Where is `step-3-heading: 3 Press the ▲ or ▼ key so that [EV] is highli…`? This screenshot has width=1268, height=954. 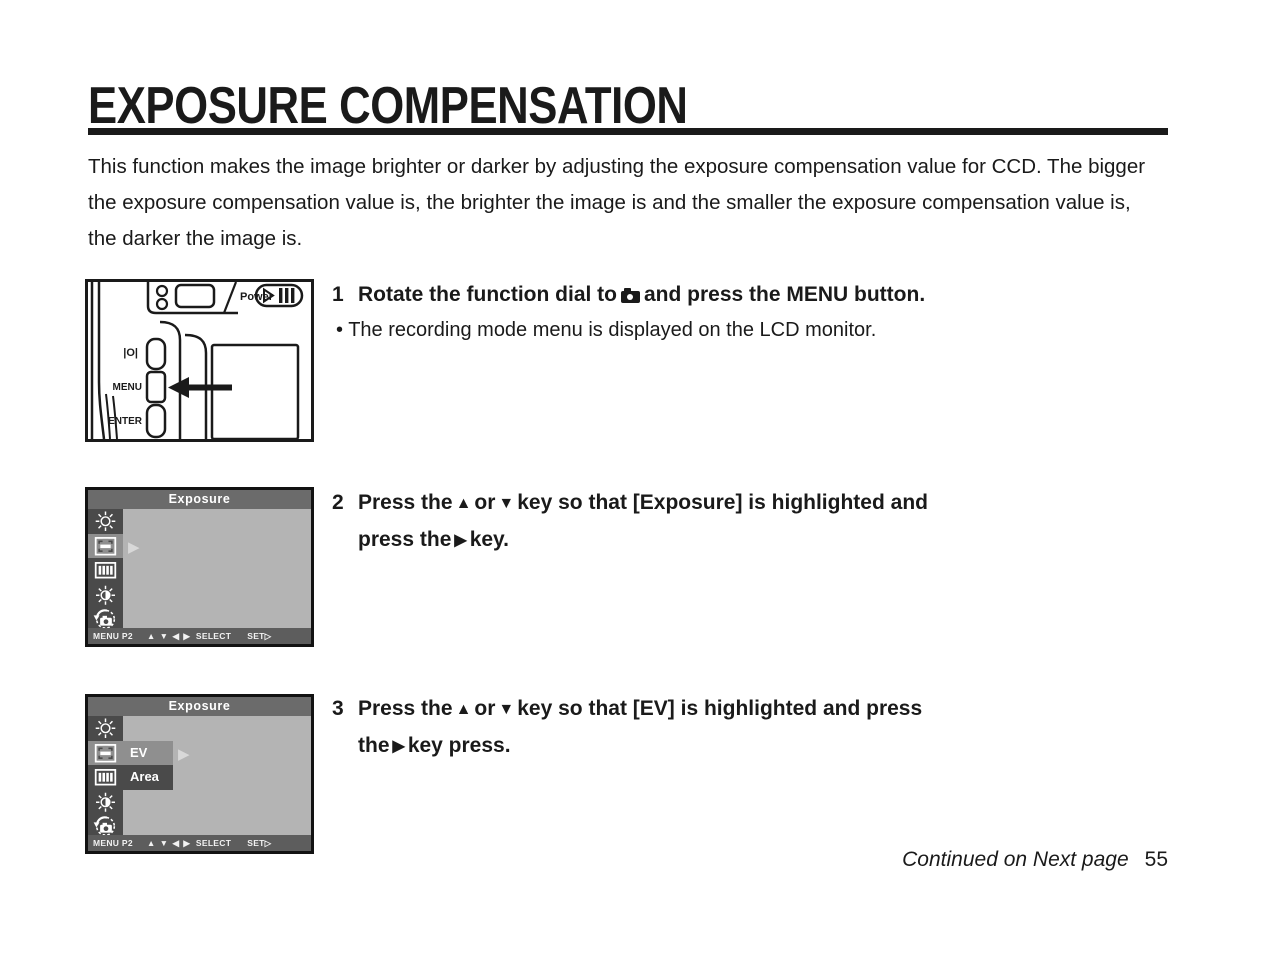 step-3-heading: 3 Press the ▲ or ▼ key so that [EV] is highli… is located at coordinates (747, 727).